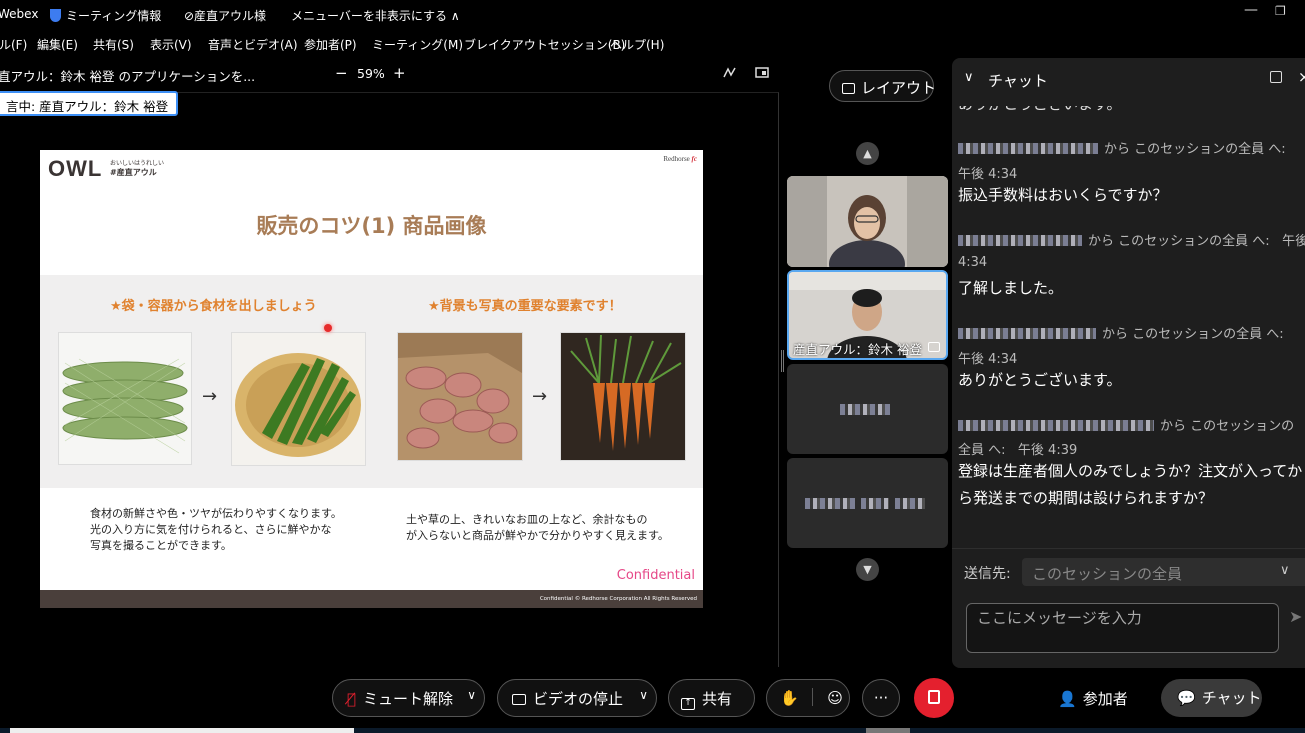  What do you see at coordinates (1018, 81) in the screenshot?
I see `chat-title: チャット` at bounding box center [1018, 81].